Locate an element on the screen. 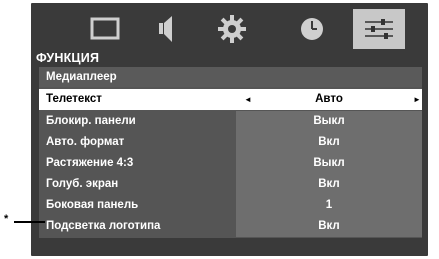 The height and width of the screenshot is (259, 439). row-label: Голуб. экран is located at coordinates (82, 184).